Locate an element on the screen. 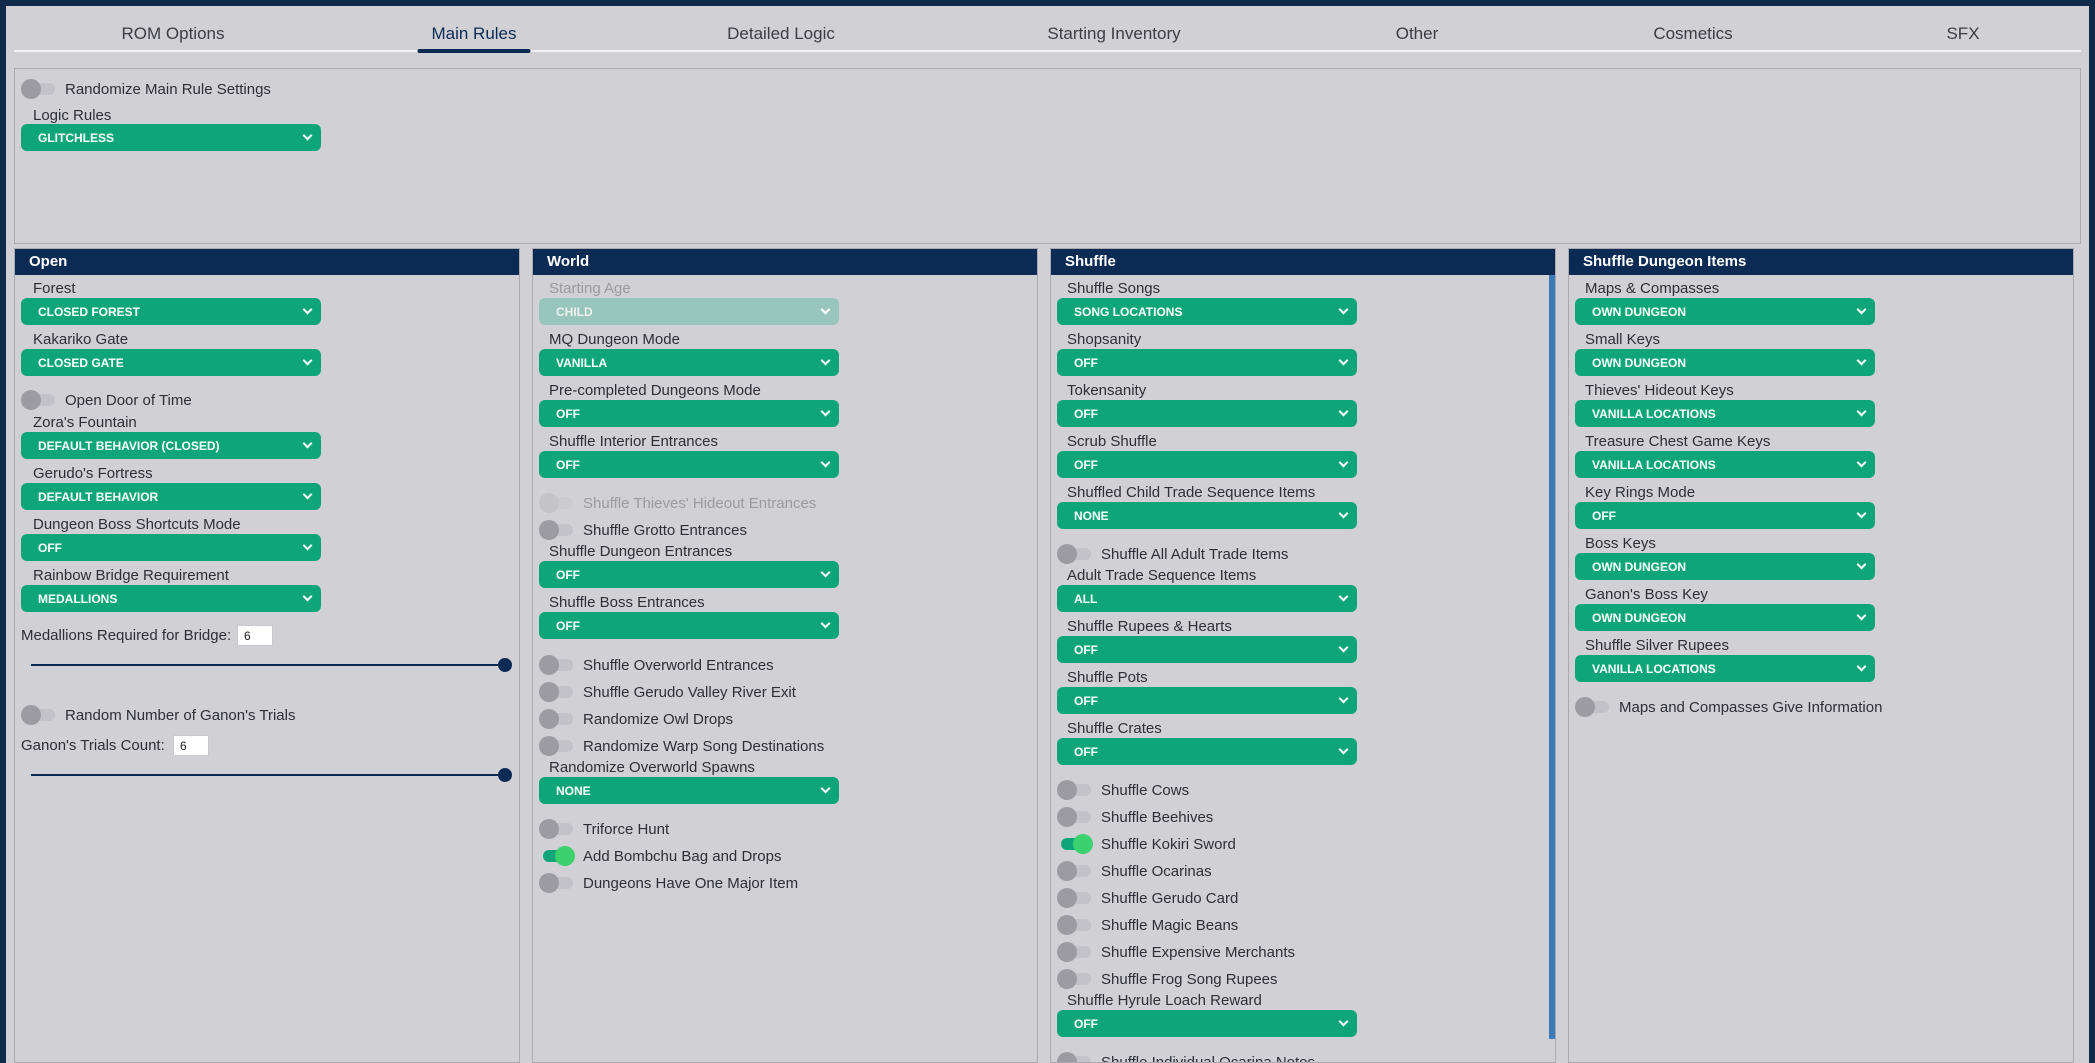  kakariko-gate-label: Kakariko Gate is located at coordinates (81, 339).